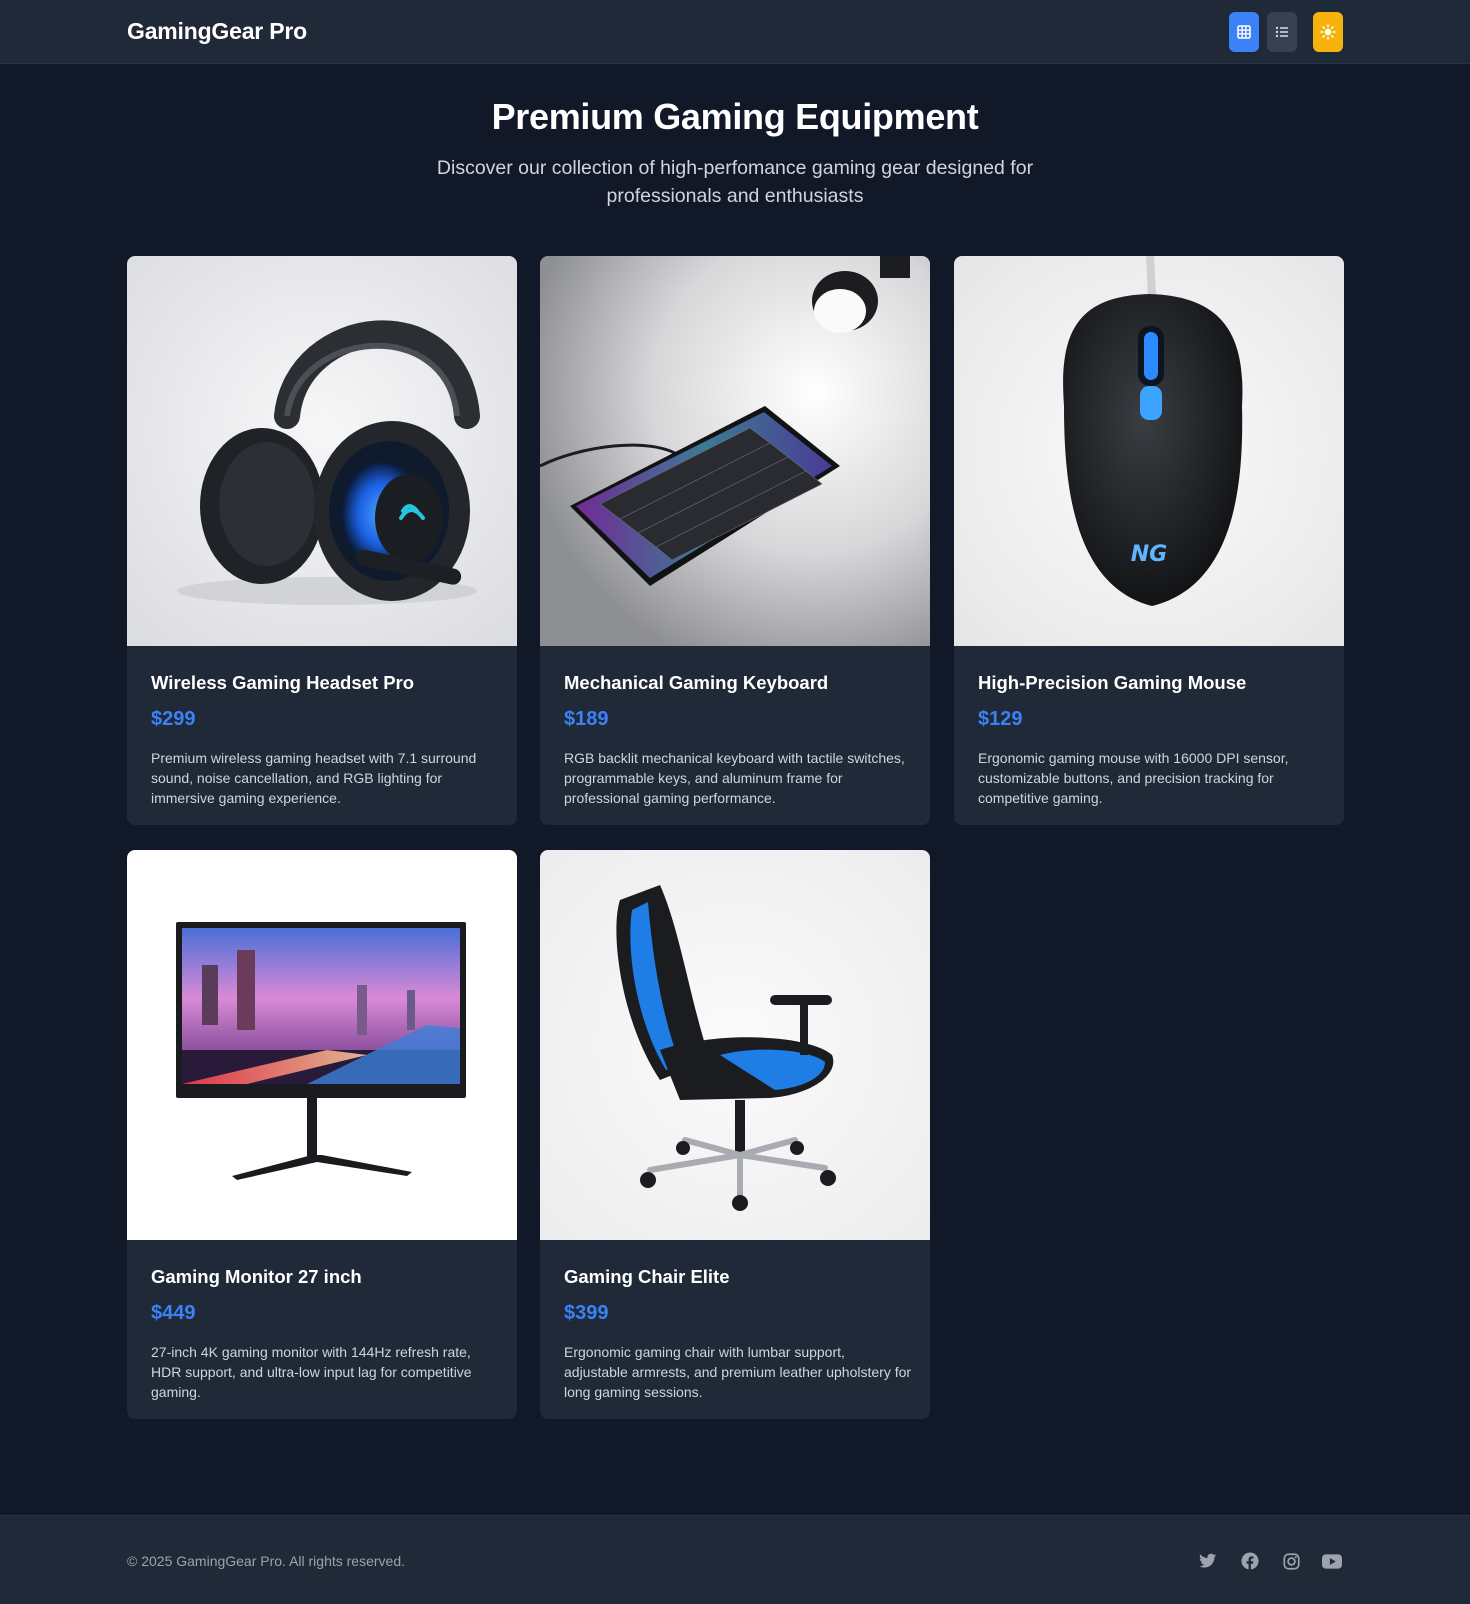  What do you see at coordinates (586, 719) in the screenshot?
I see `product-price: $189` at bounding box center [586, 719].